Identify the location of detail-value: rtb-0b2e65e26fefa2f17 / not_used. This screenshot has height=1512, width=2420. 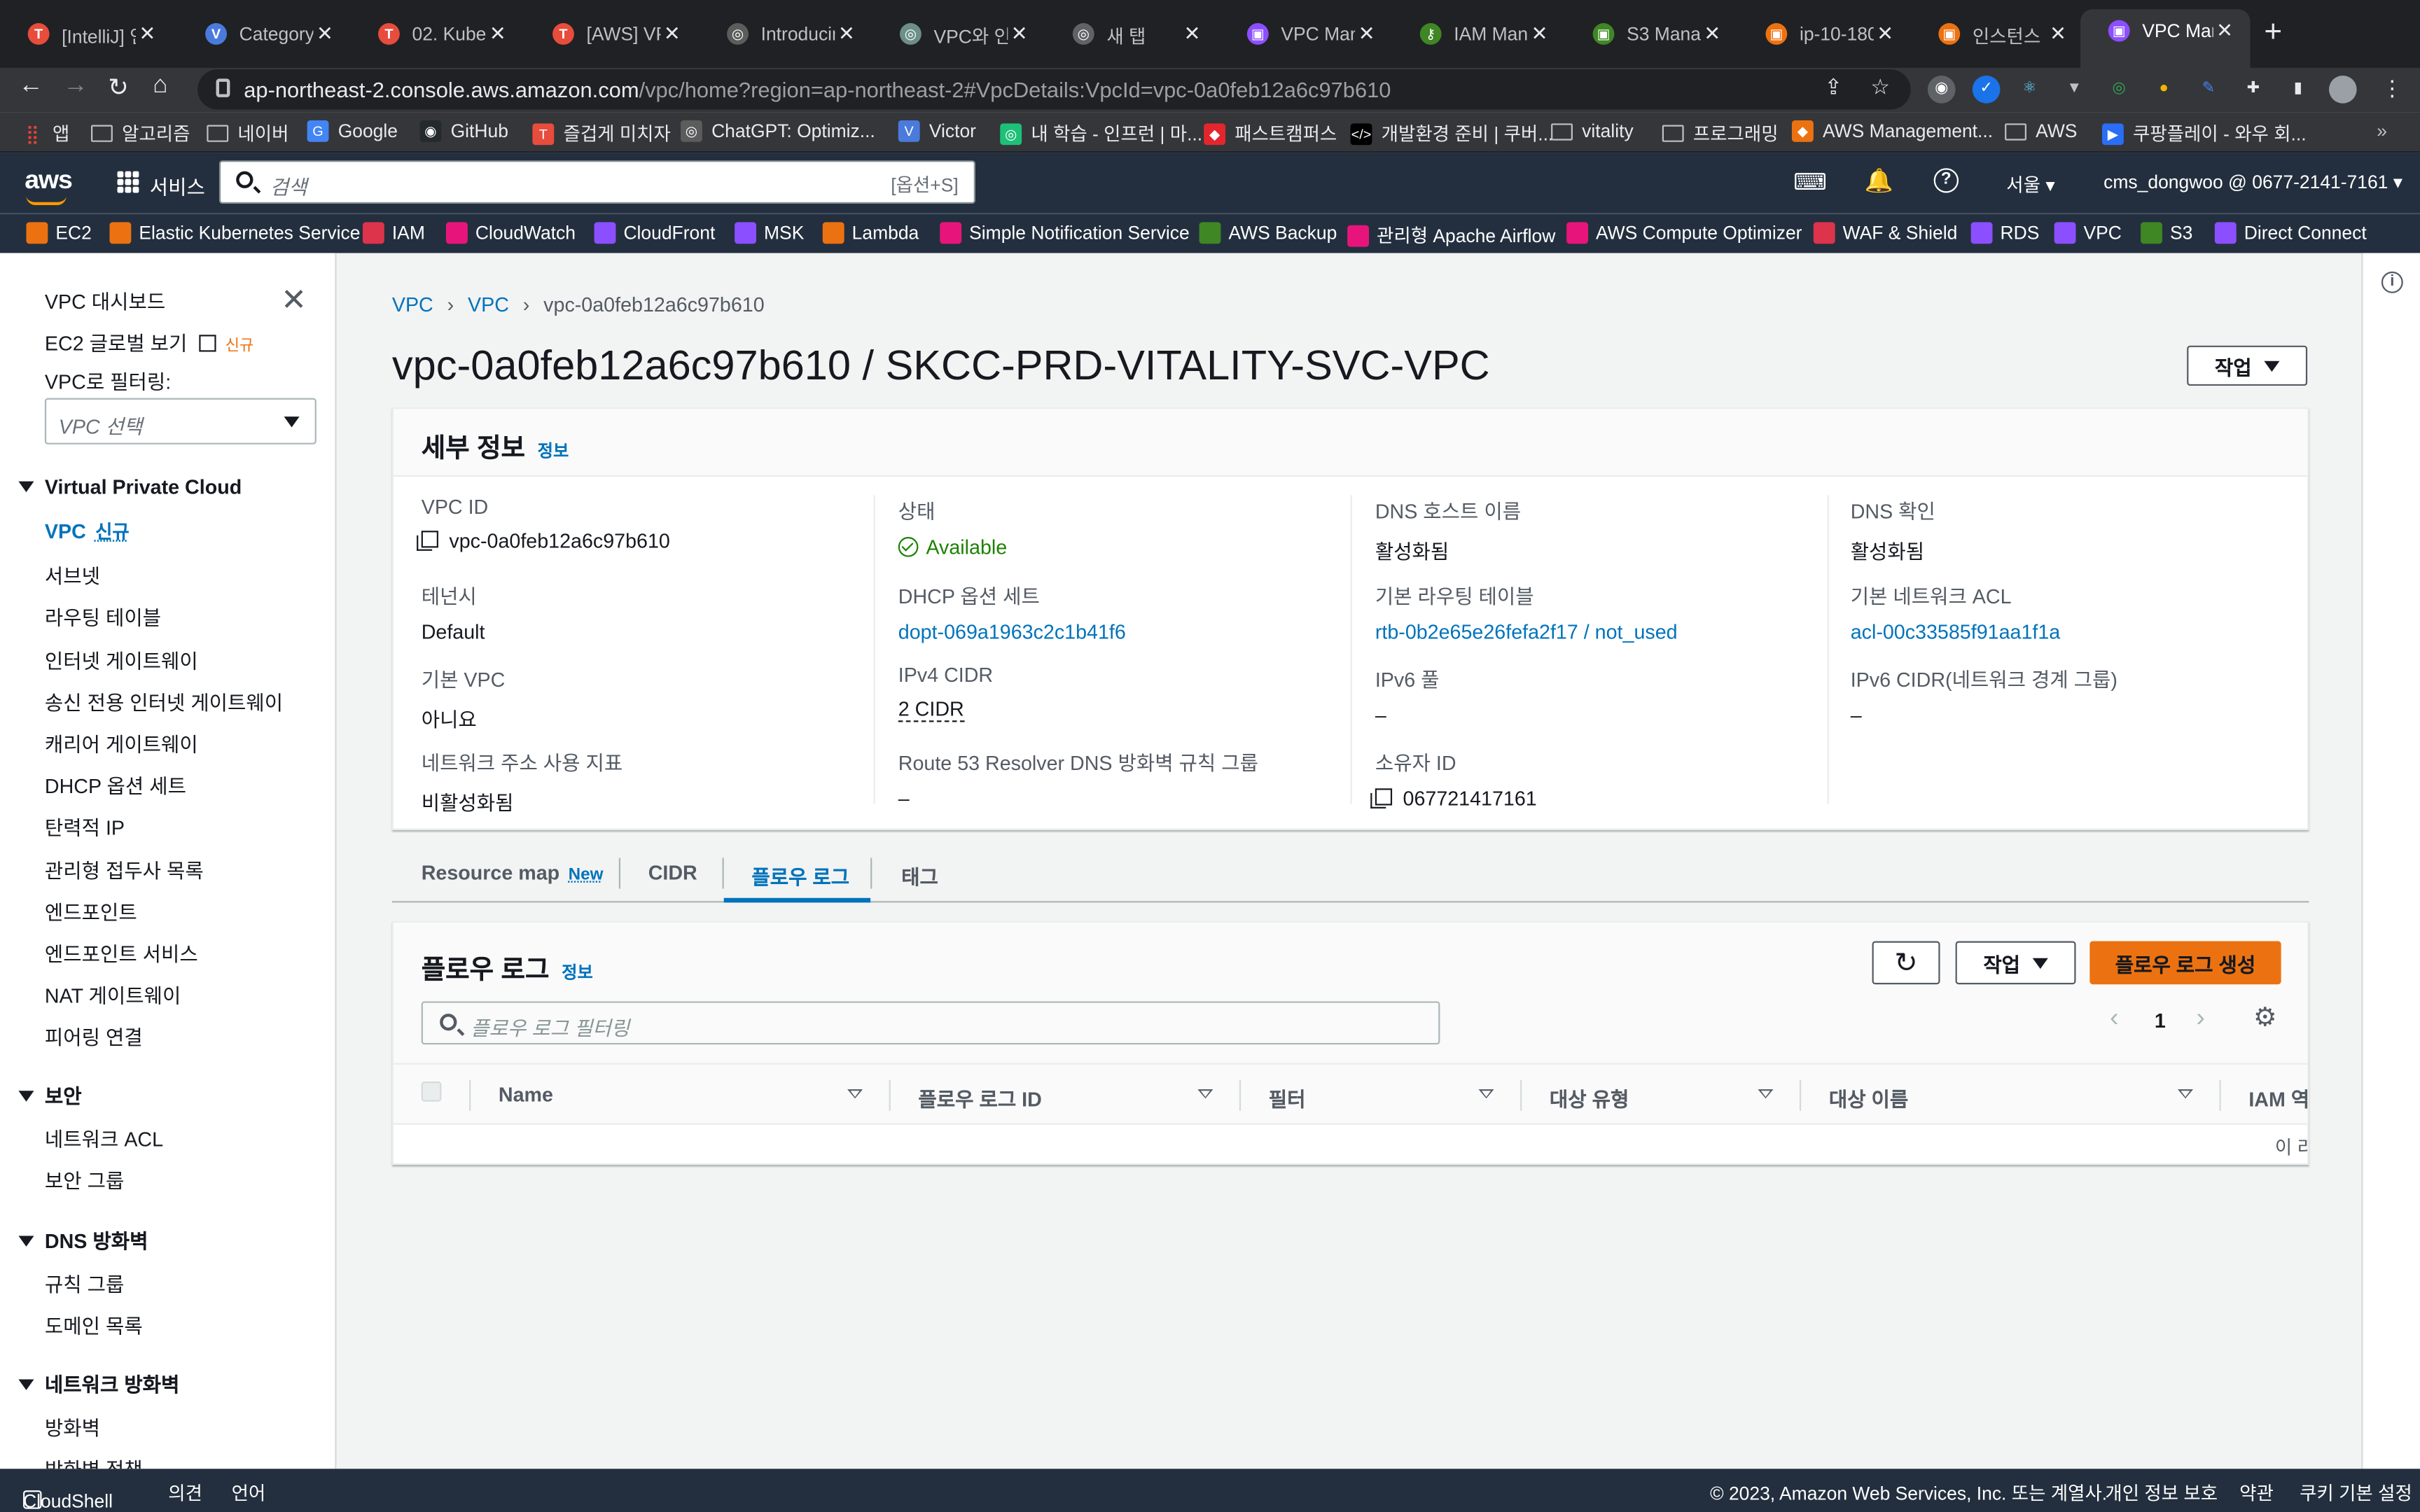
(1526, 631).